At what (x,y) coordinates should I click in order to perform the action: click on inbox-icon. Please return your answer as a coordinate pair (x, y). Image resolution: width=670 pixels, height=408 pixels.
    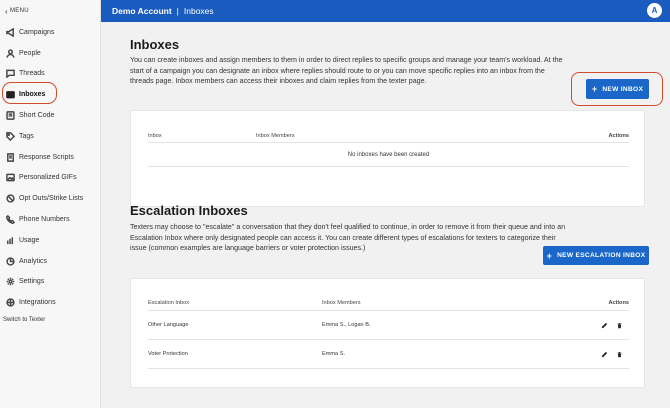
    Looking at the image, I should click on (10, 95).